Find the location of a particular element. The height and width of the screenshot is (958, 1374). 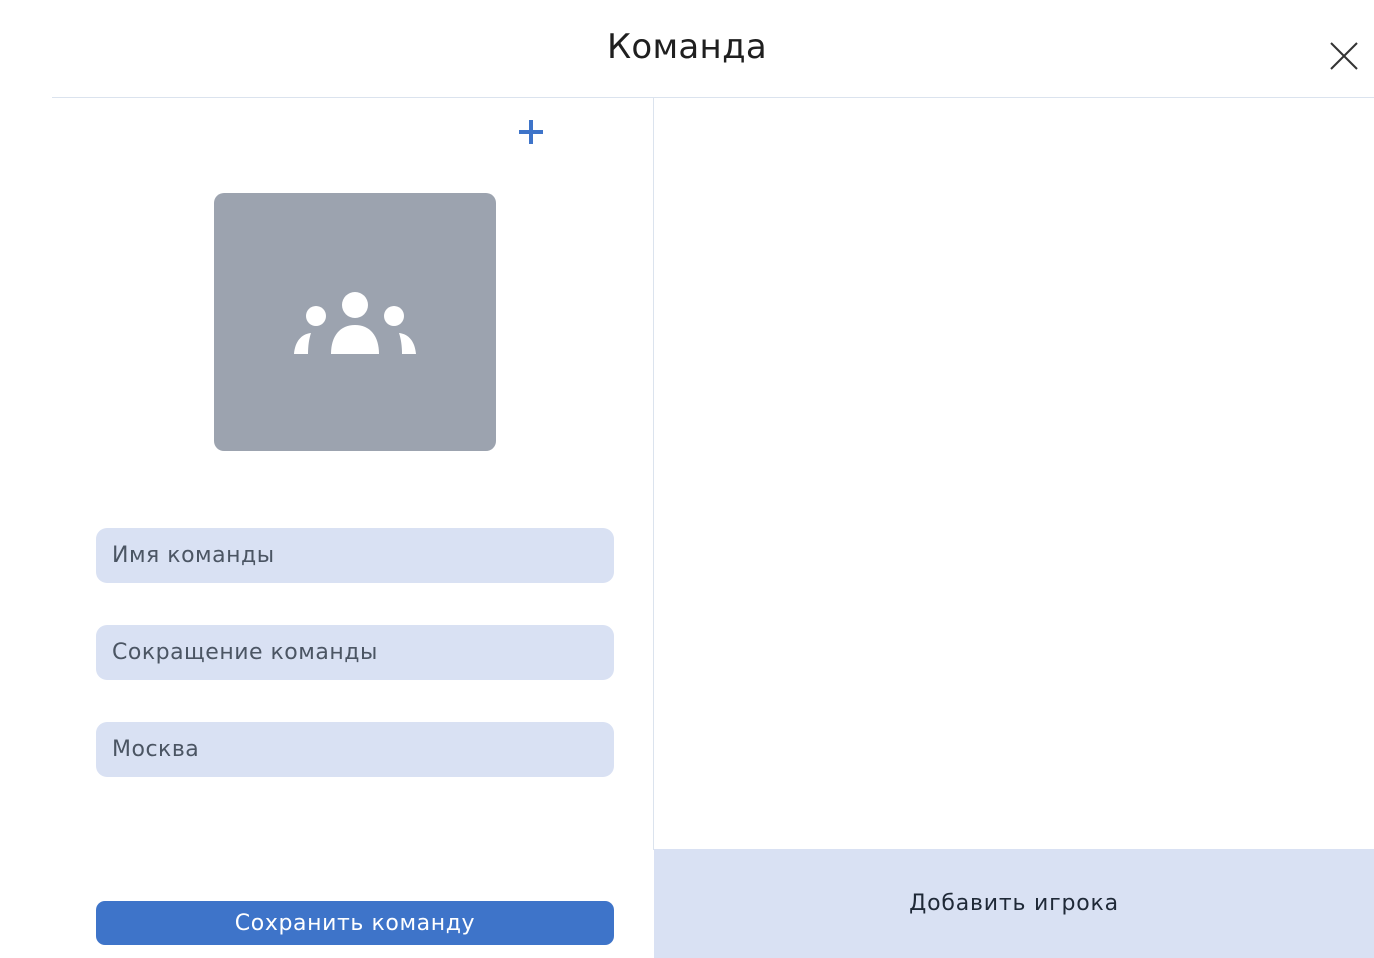

team-name-input is located at coordinates (355, 555).